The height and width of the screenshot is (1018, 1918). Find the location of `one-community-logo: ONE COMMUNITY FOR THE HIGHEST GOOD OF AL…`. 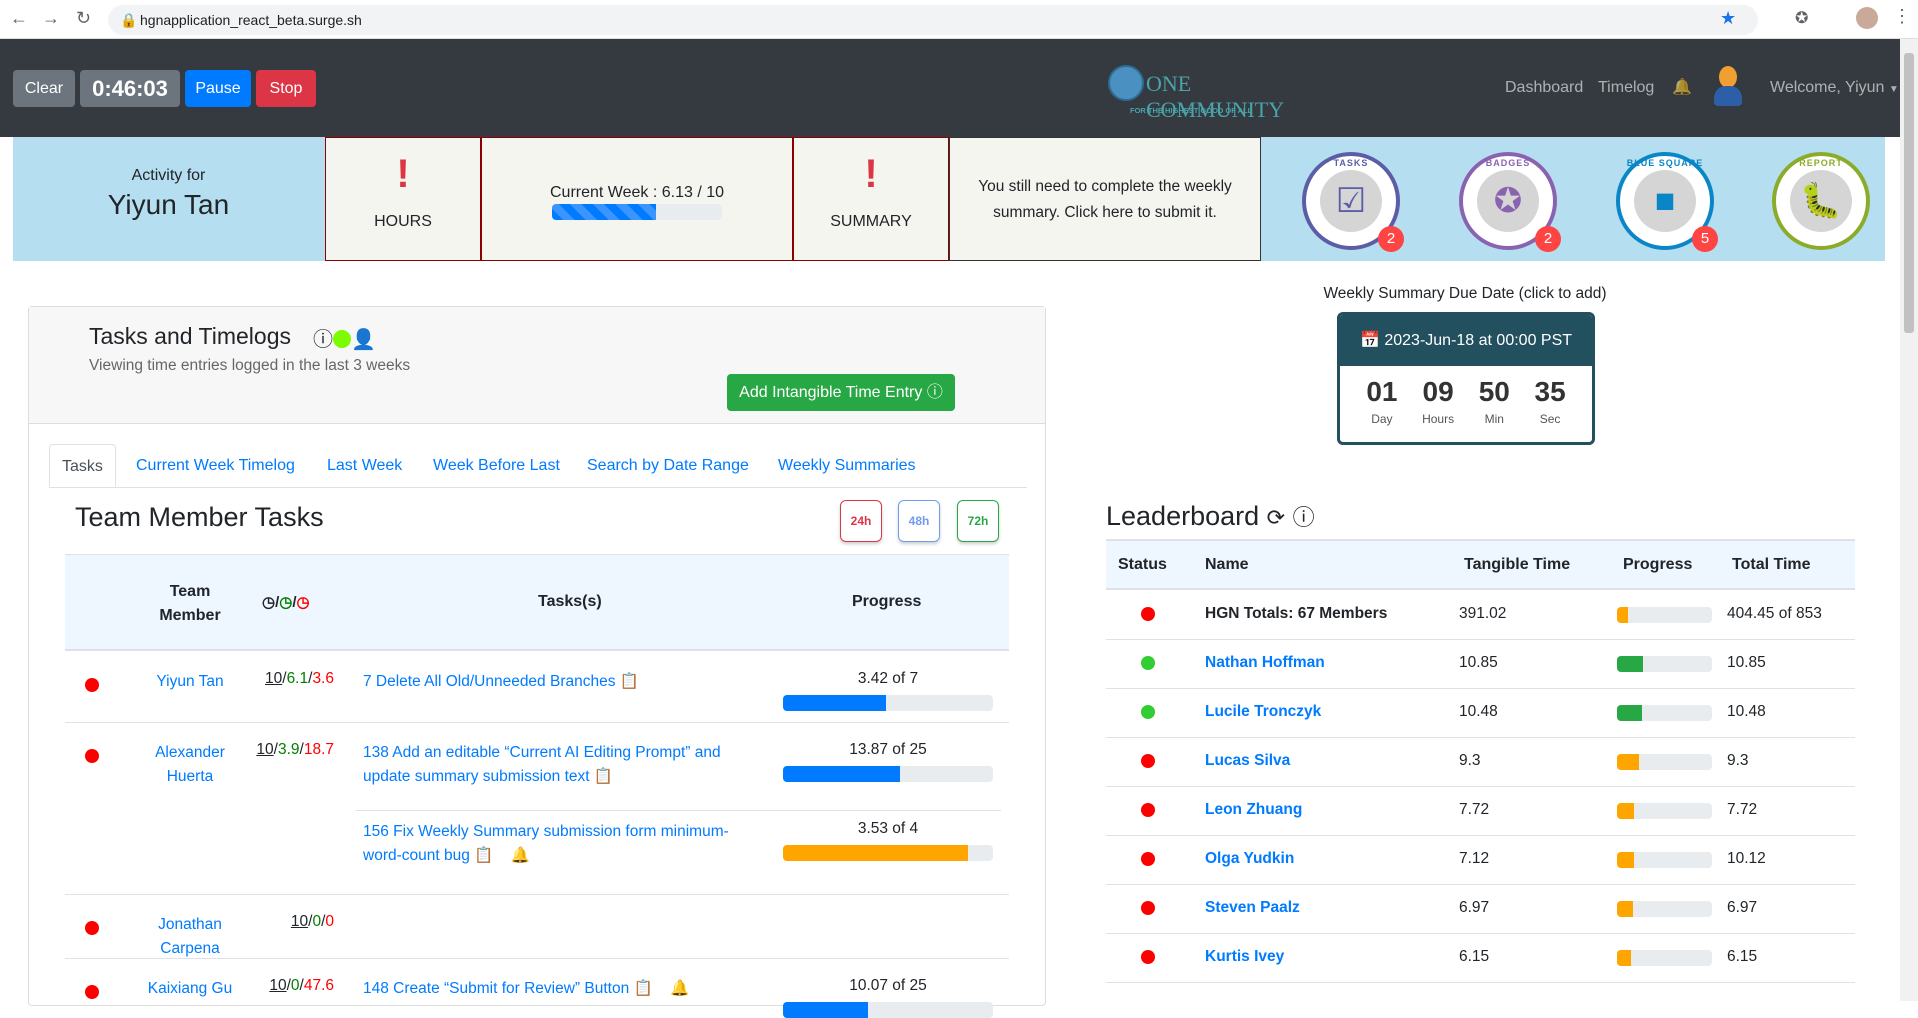

one-community-logo: ONE COMMUNITY FOR THE HIGHEST GOOD OF AL… is located at coordinates (1198, 91).